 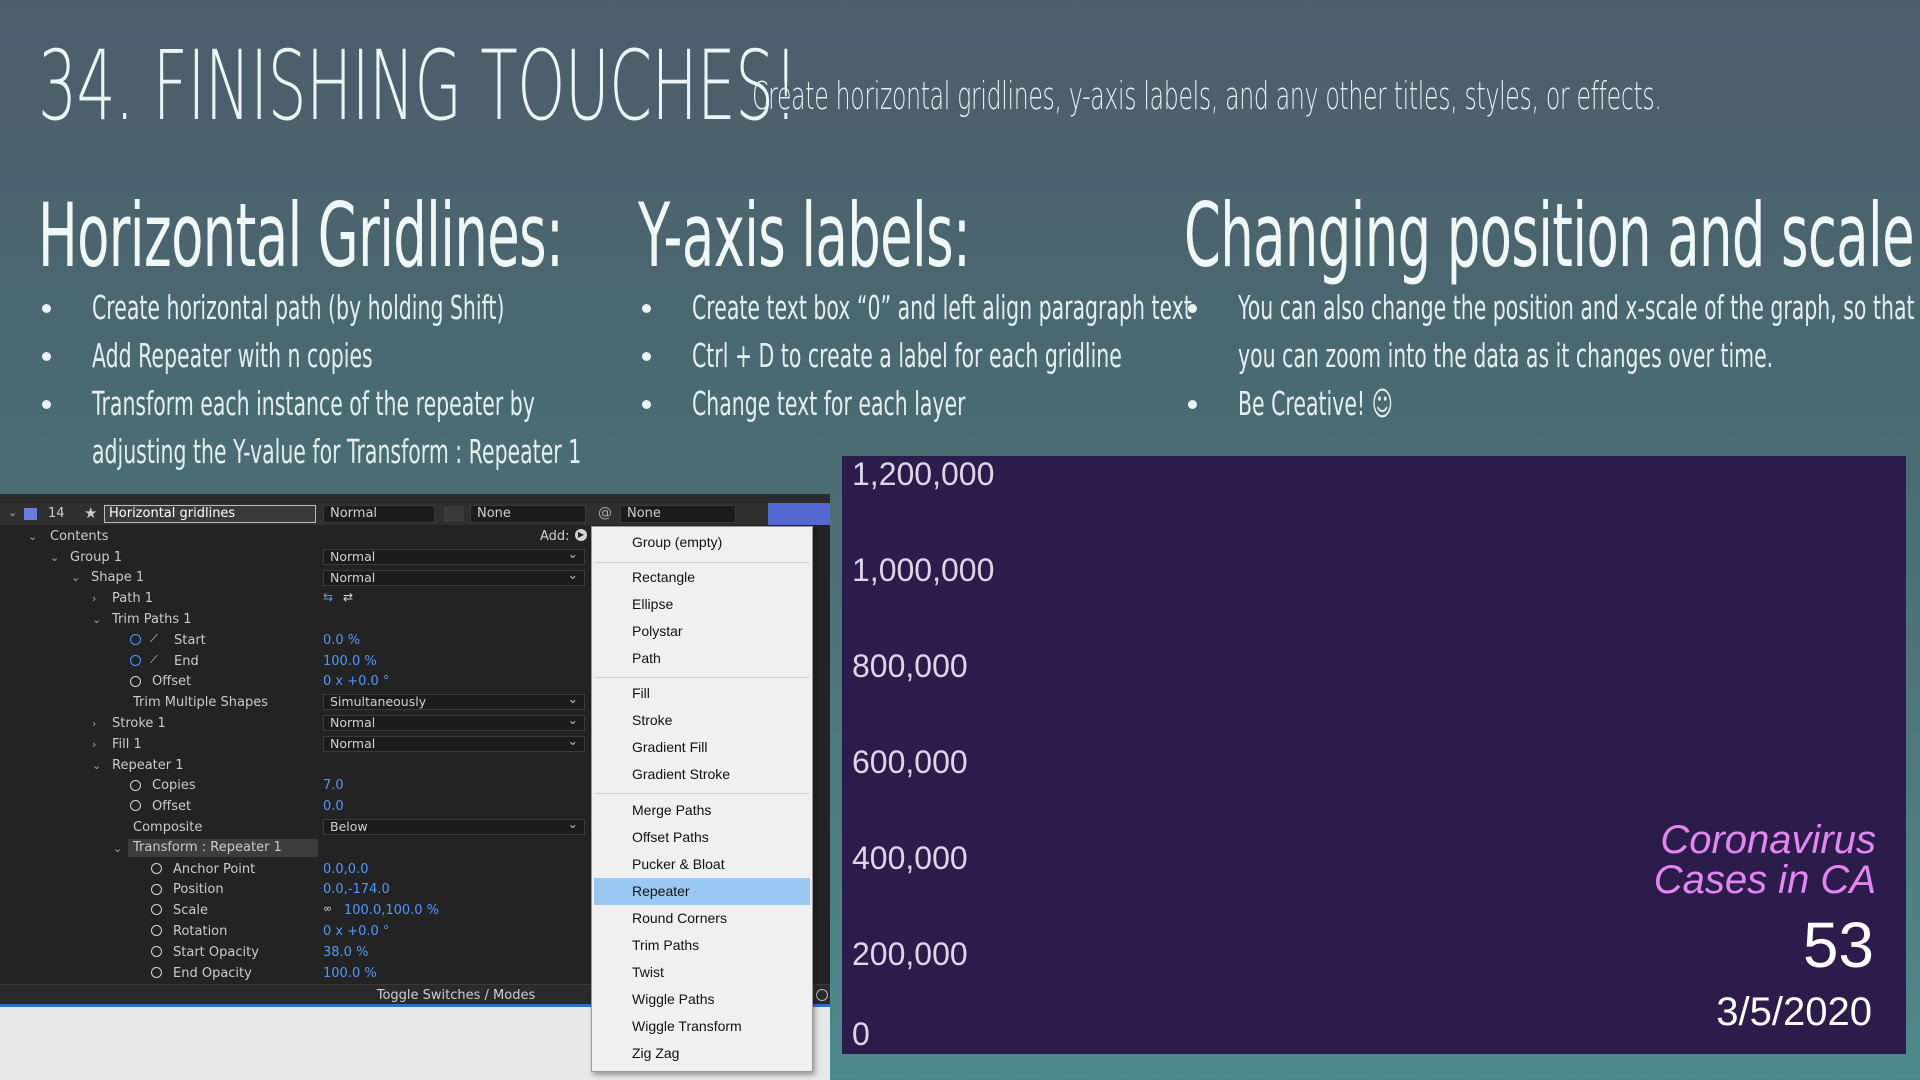 What do you see at coordinates (295, 578) in the screenshot?
I see `property-row-shape: ⌄ Shape 1 Normal` at bounding box center [295, 578].